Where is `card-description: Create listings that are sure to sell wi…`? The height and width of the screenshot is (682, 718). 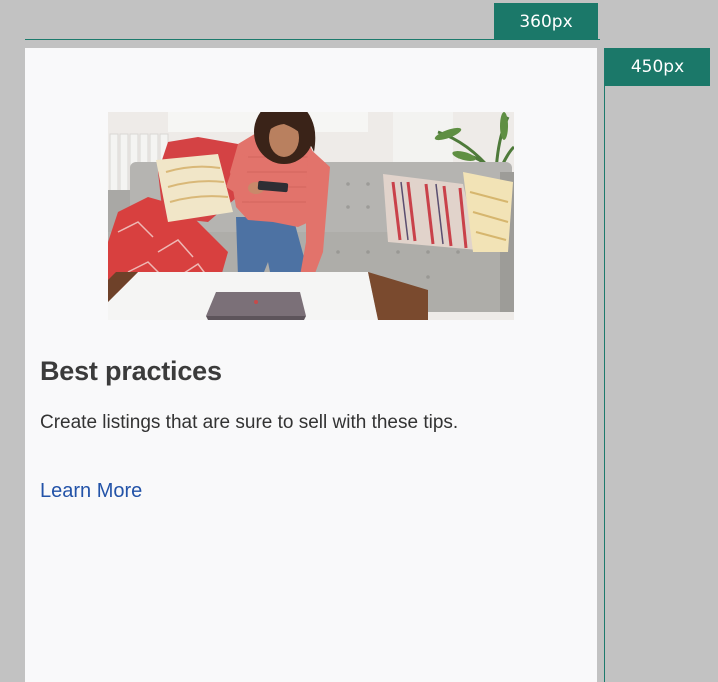
card-description: Create listings that are sure to sell wi… is located at coordinates (249, 422).